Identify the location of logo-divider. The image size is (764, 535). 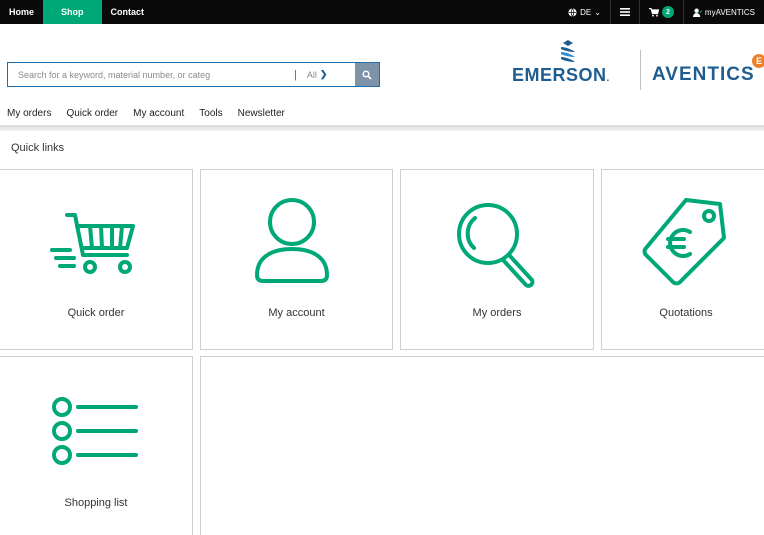
(640, 70).